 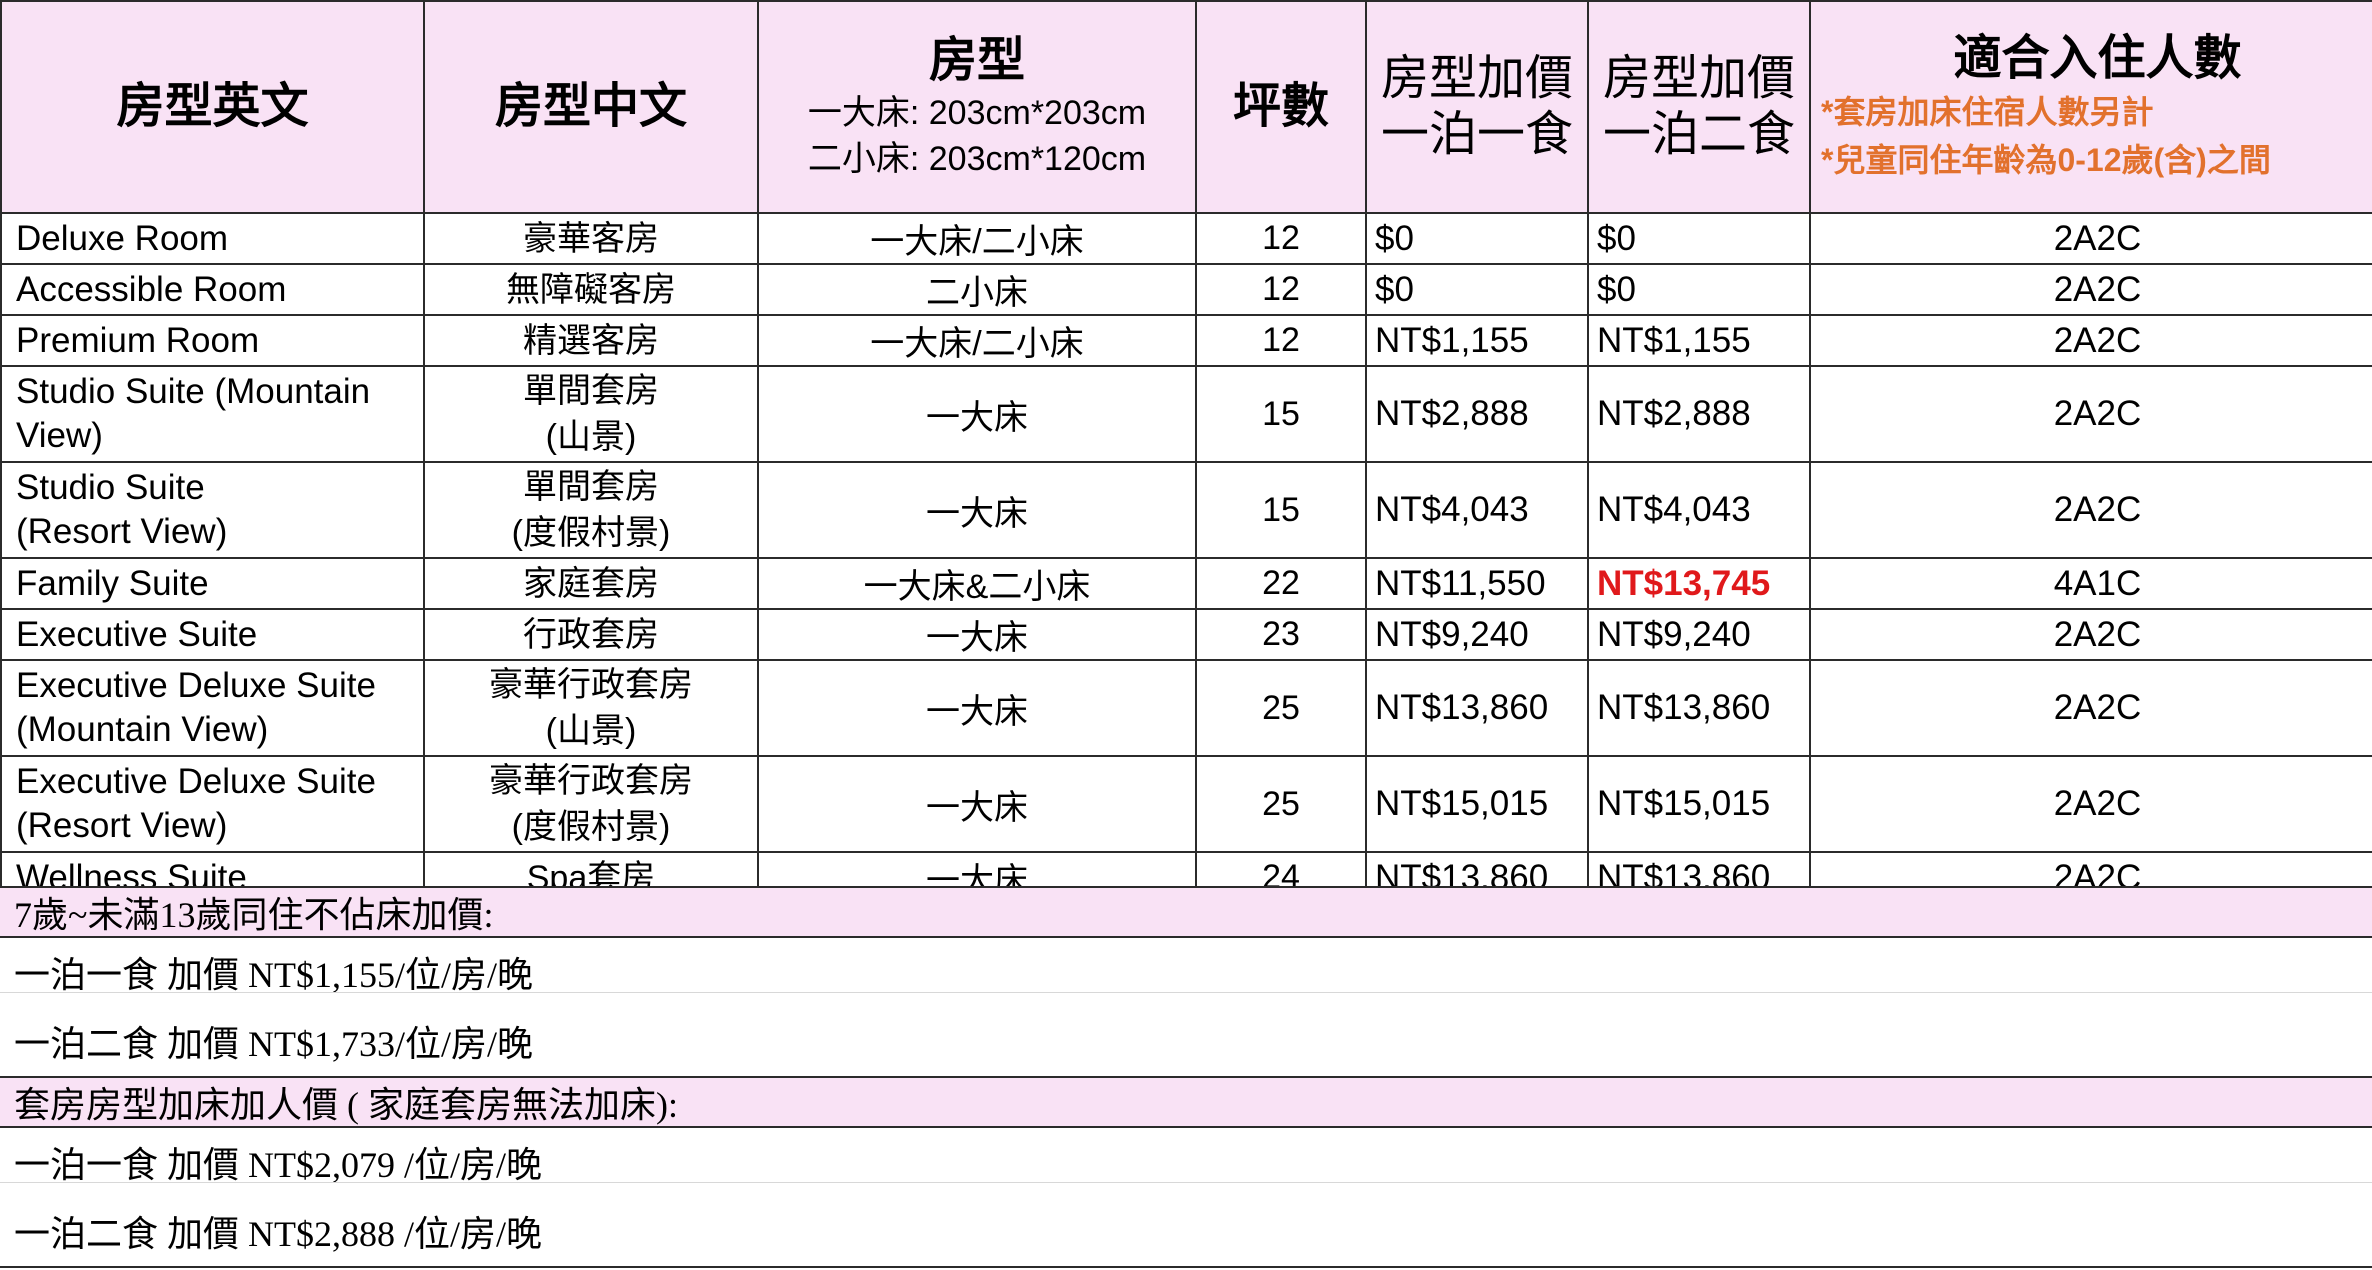 What do you see at coordinates (278, 1165) in the screenshot?
I see `extra-bed-surcharge-one-meal-text: 一泊一食 加價 NT$2,079 /位/房/晚` at bounding box center [278, 1165].